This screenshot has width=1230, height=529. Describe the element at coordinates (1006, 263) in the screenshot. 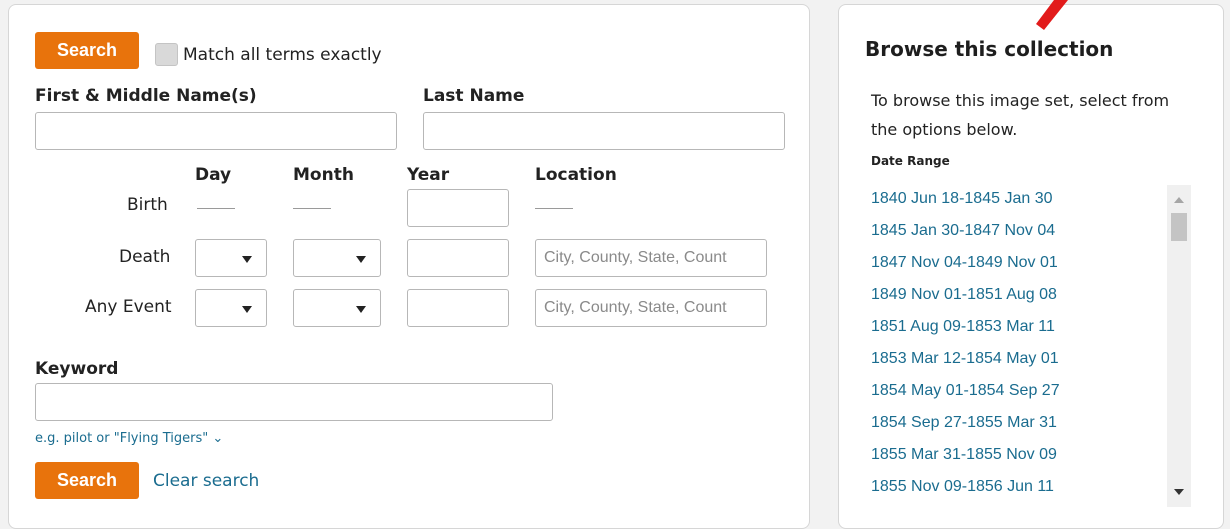

I see `date-range-link: 1847 Nov 04-1849 Nov 01` at that location.